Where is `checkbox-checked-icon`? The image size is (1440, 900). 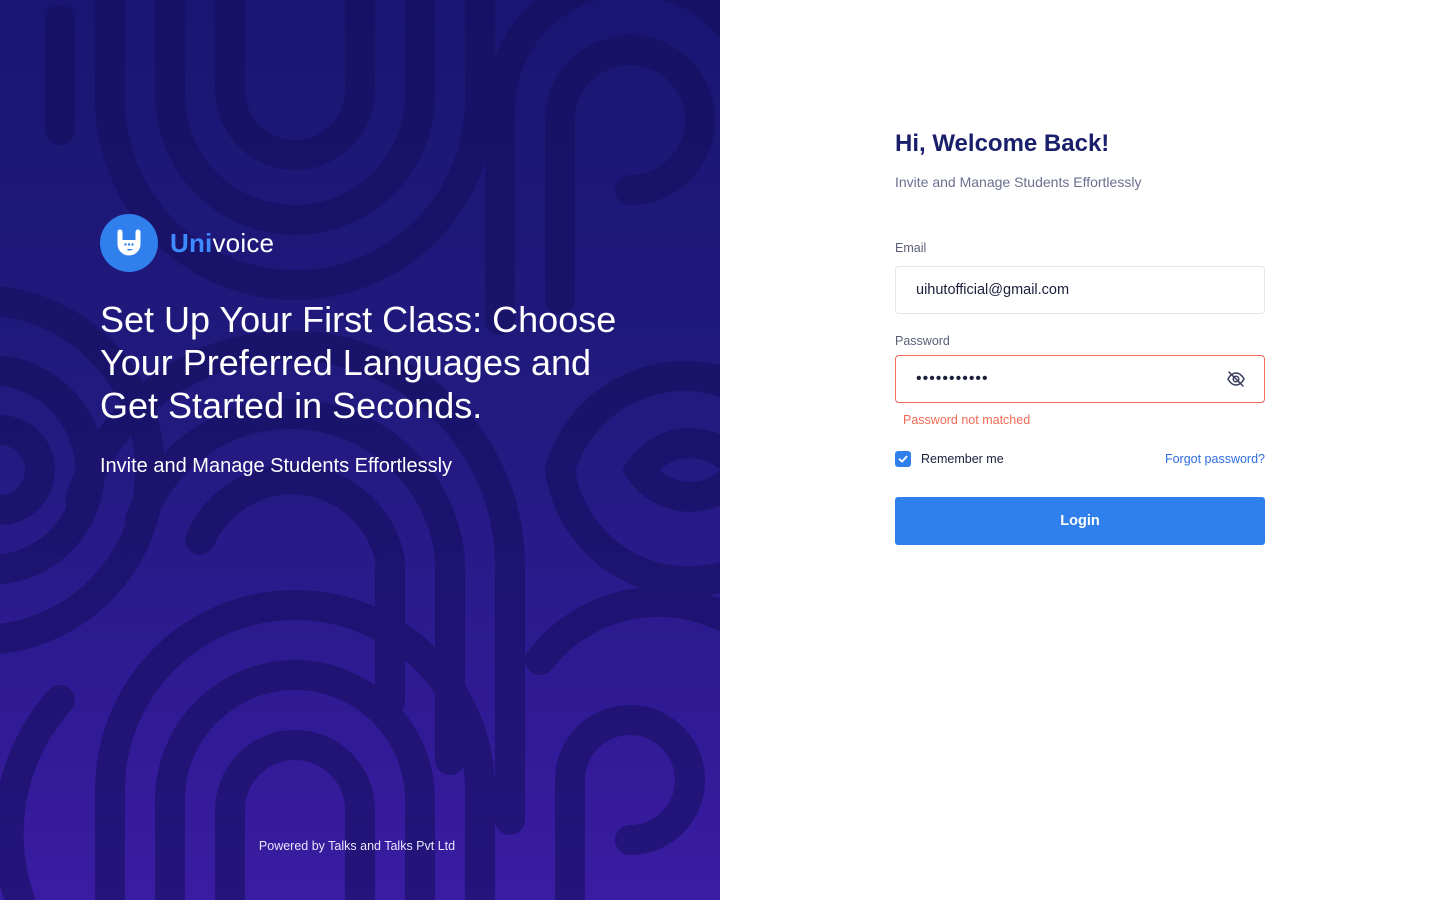 checkbox-checked-icon is located at coordinates (903, 459).